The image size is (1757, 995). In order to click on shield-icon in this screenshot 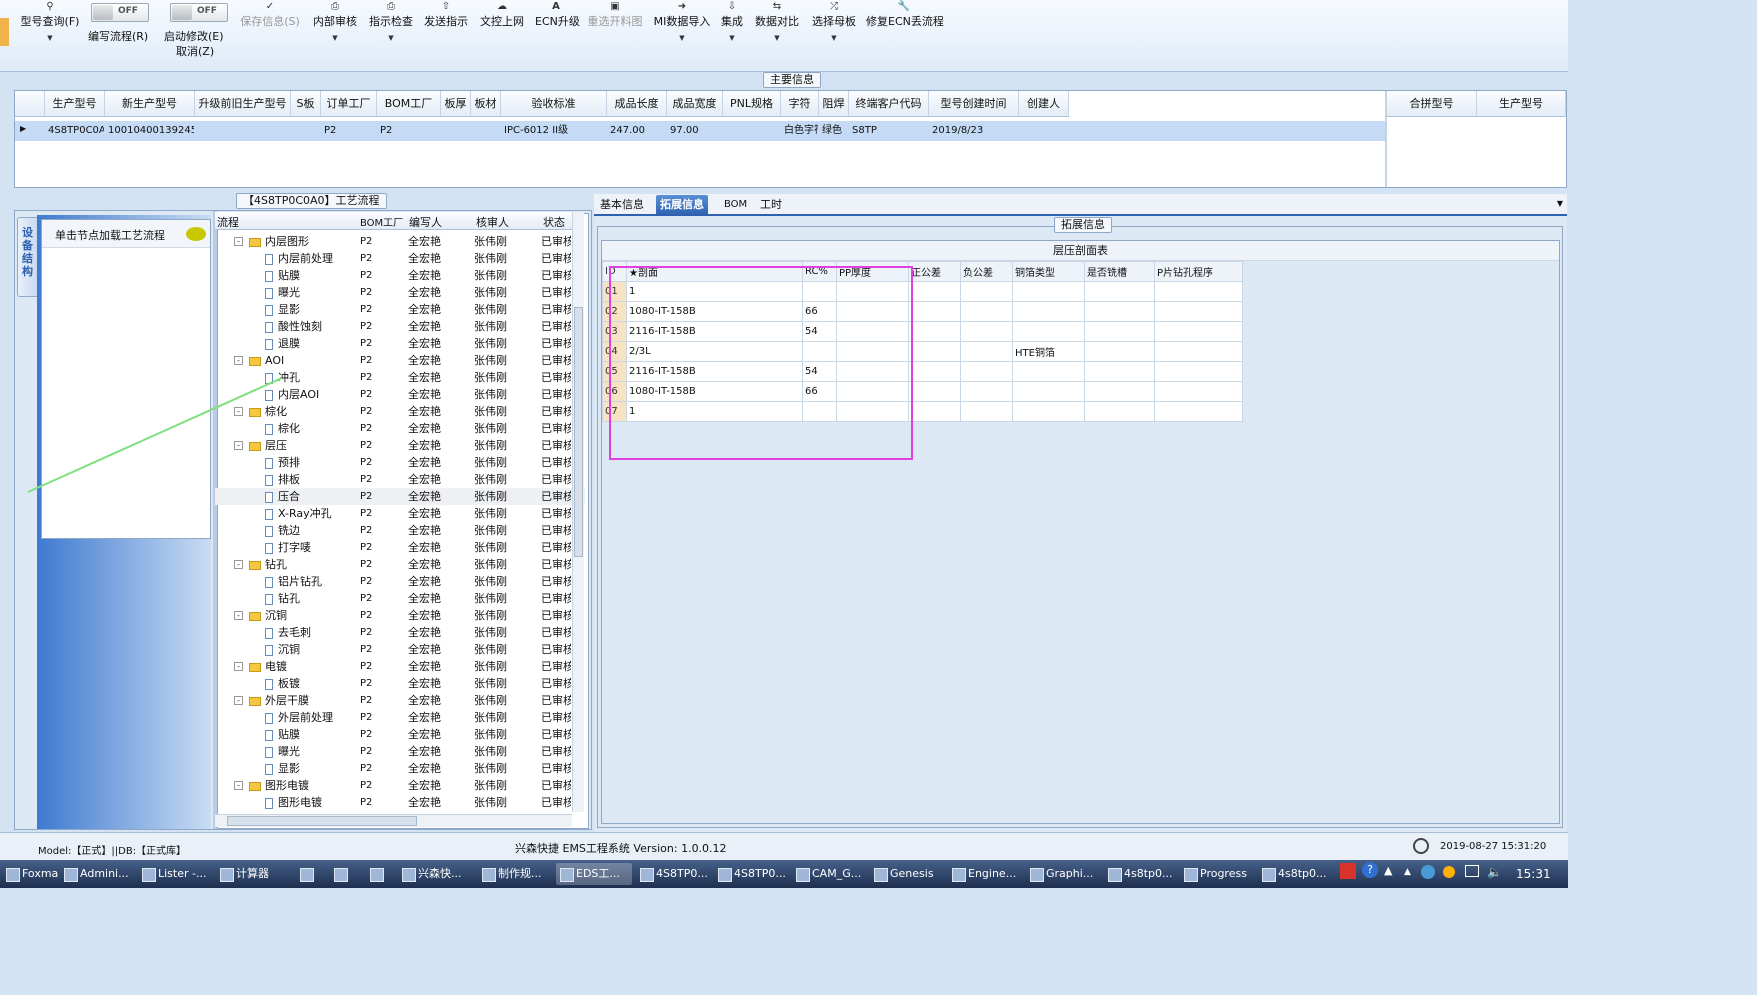, I will do `click(1449, 872)`.